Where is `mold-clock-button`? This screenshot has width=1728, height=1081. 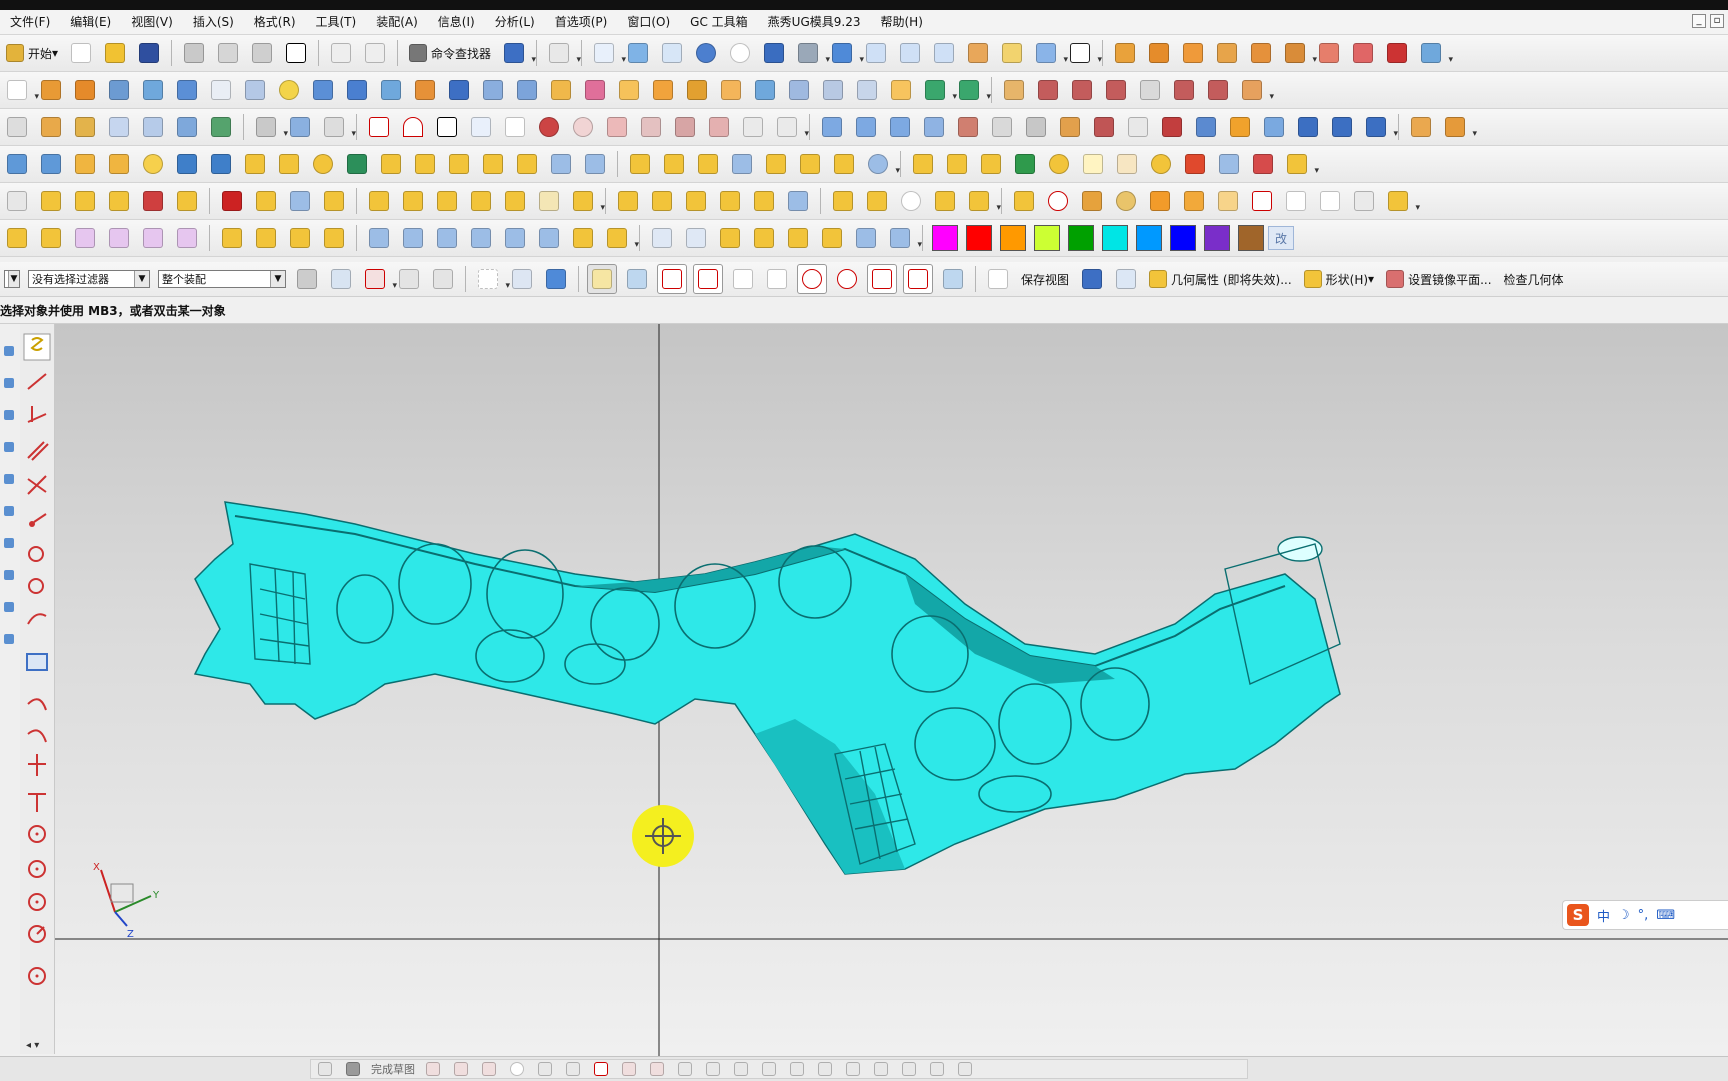 mold-clock-button is located at coordinates (882, 164).